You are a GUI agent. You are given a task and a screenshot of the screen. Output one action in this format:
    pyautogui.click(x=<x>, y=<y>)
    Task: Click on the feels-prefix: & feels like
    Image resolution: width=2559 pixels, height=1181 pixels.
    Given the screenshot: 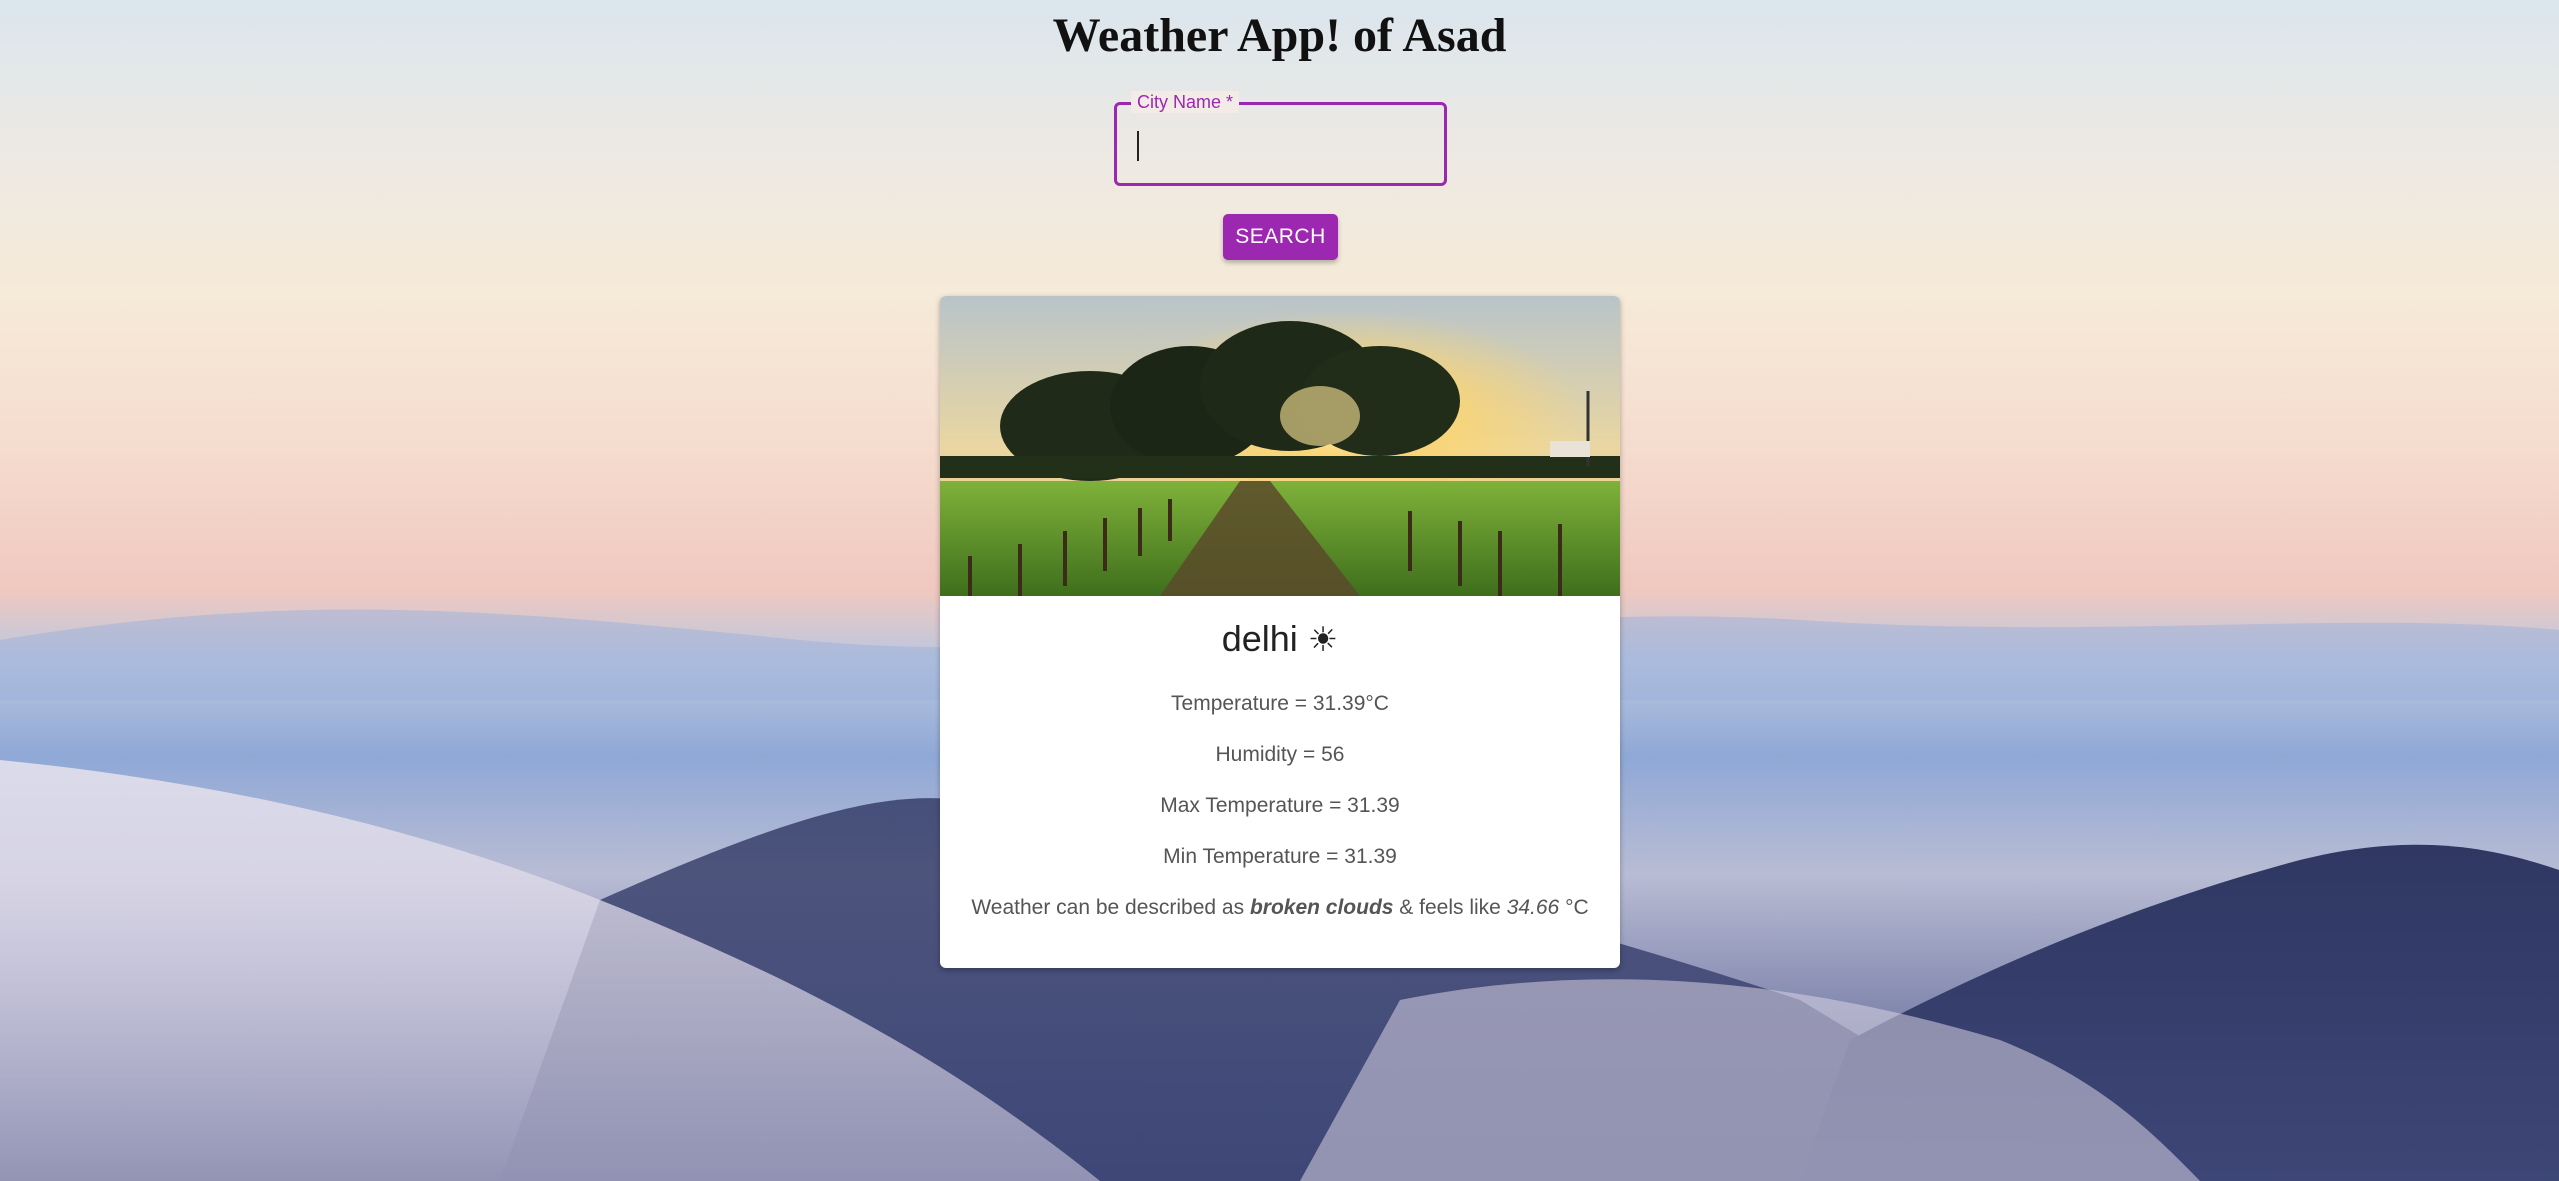 What is the action you would take?
    pyautogui.click(x=1450, y=907)
    